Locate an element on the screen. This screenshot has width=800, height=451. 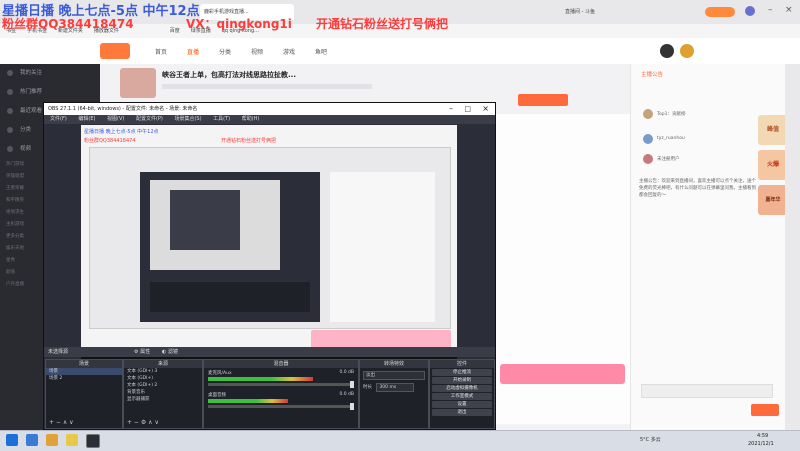
follow-button is located at coordinates (543, 100).